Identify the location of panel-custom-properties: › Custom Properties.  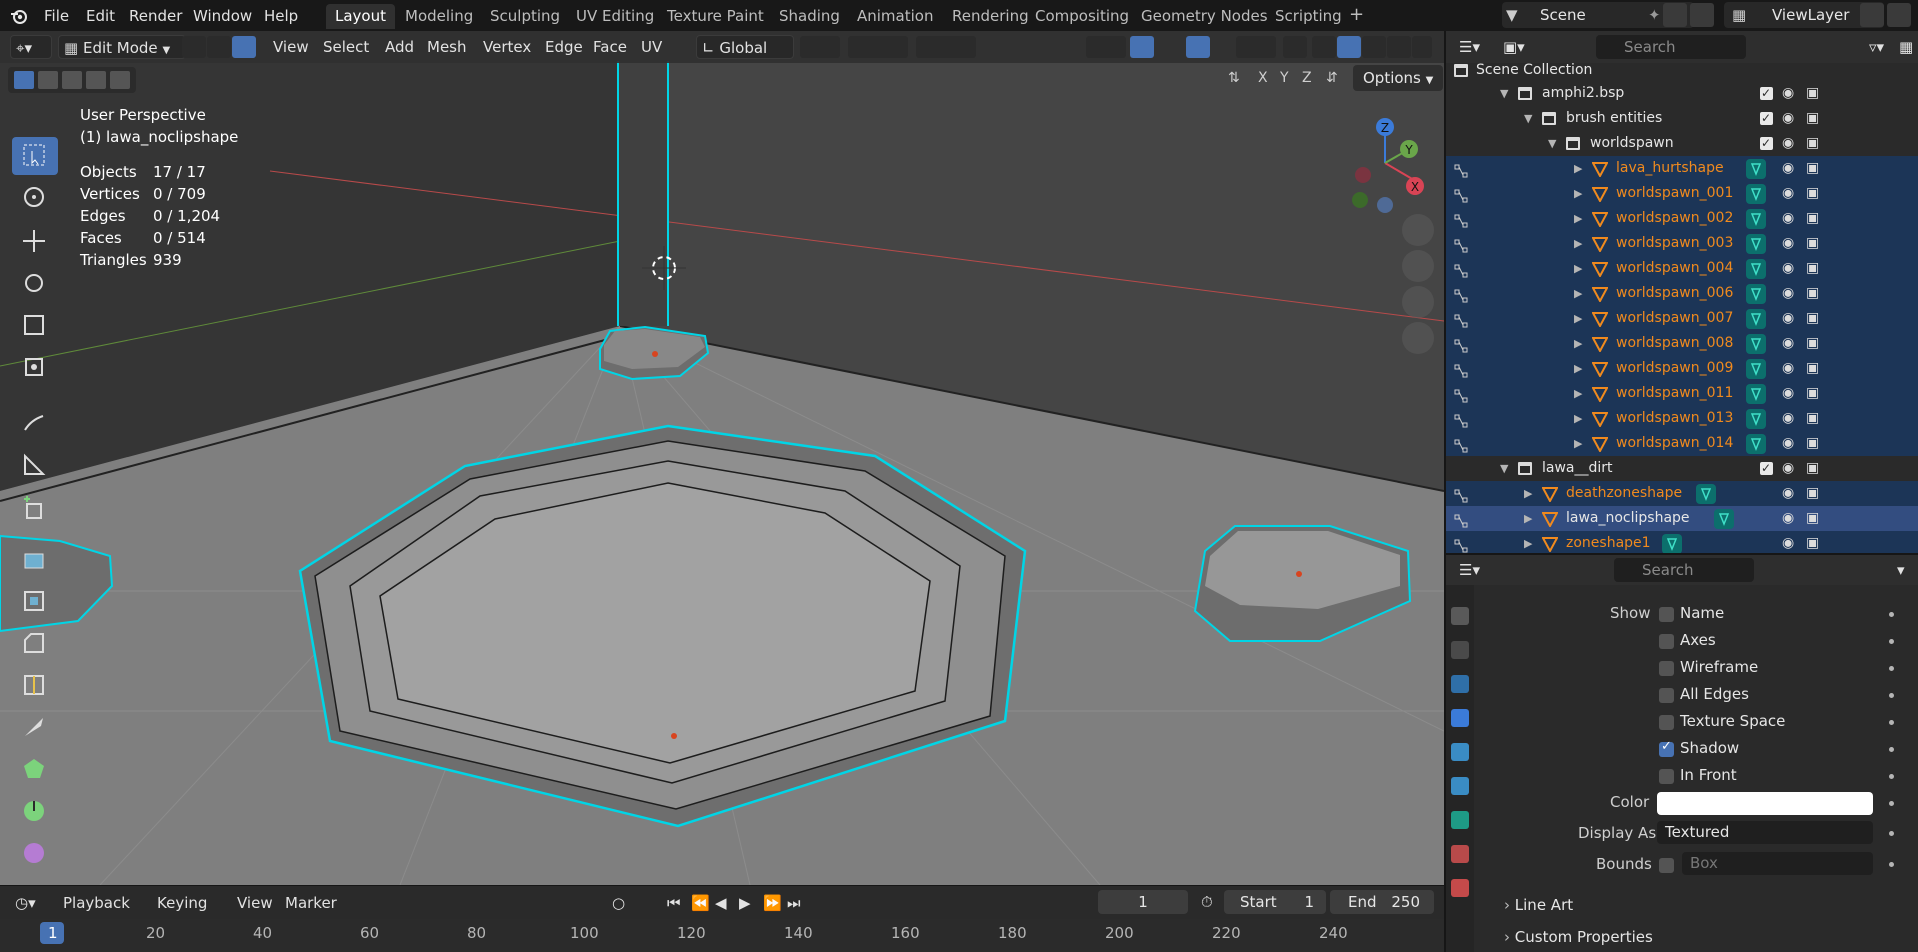
(1709, 937).